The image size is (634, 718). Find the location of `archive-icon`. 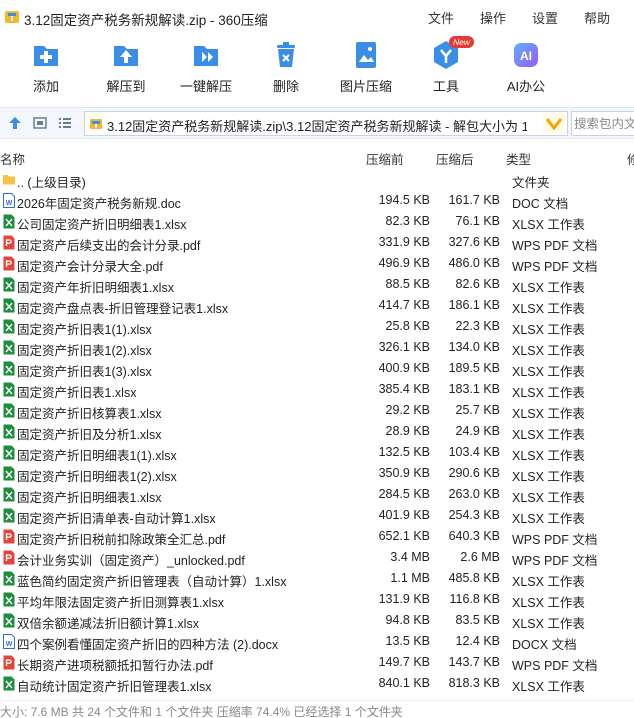

archive-icon is located at coordinates (96, 124).